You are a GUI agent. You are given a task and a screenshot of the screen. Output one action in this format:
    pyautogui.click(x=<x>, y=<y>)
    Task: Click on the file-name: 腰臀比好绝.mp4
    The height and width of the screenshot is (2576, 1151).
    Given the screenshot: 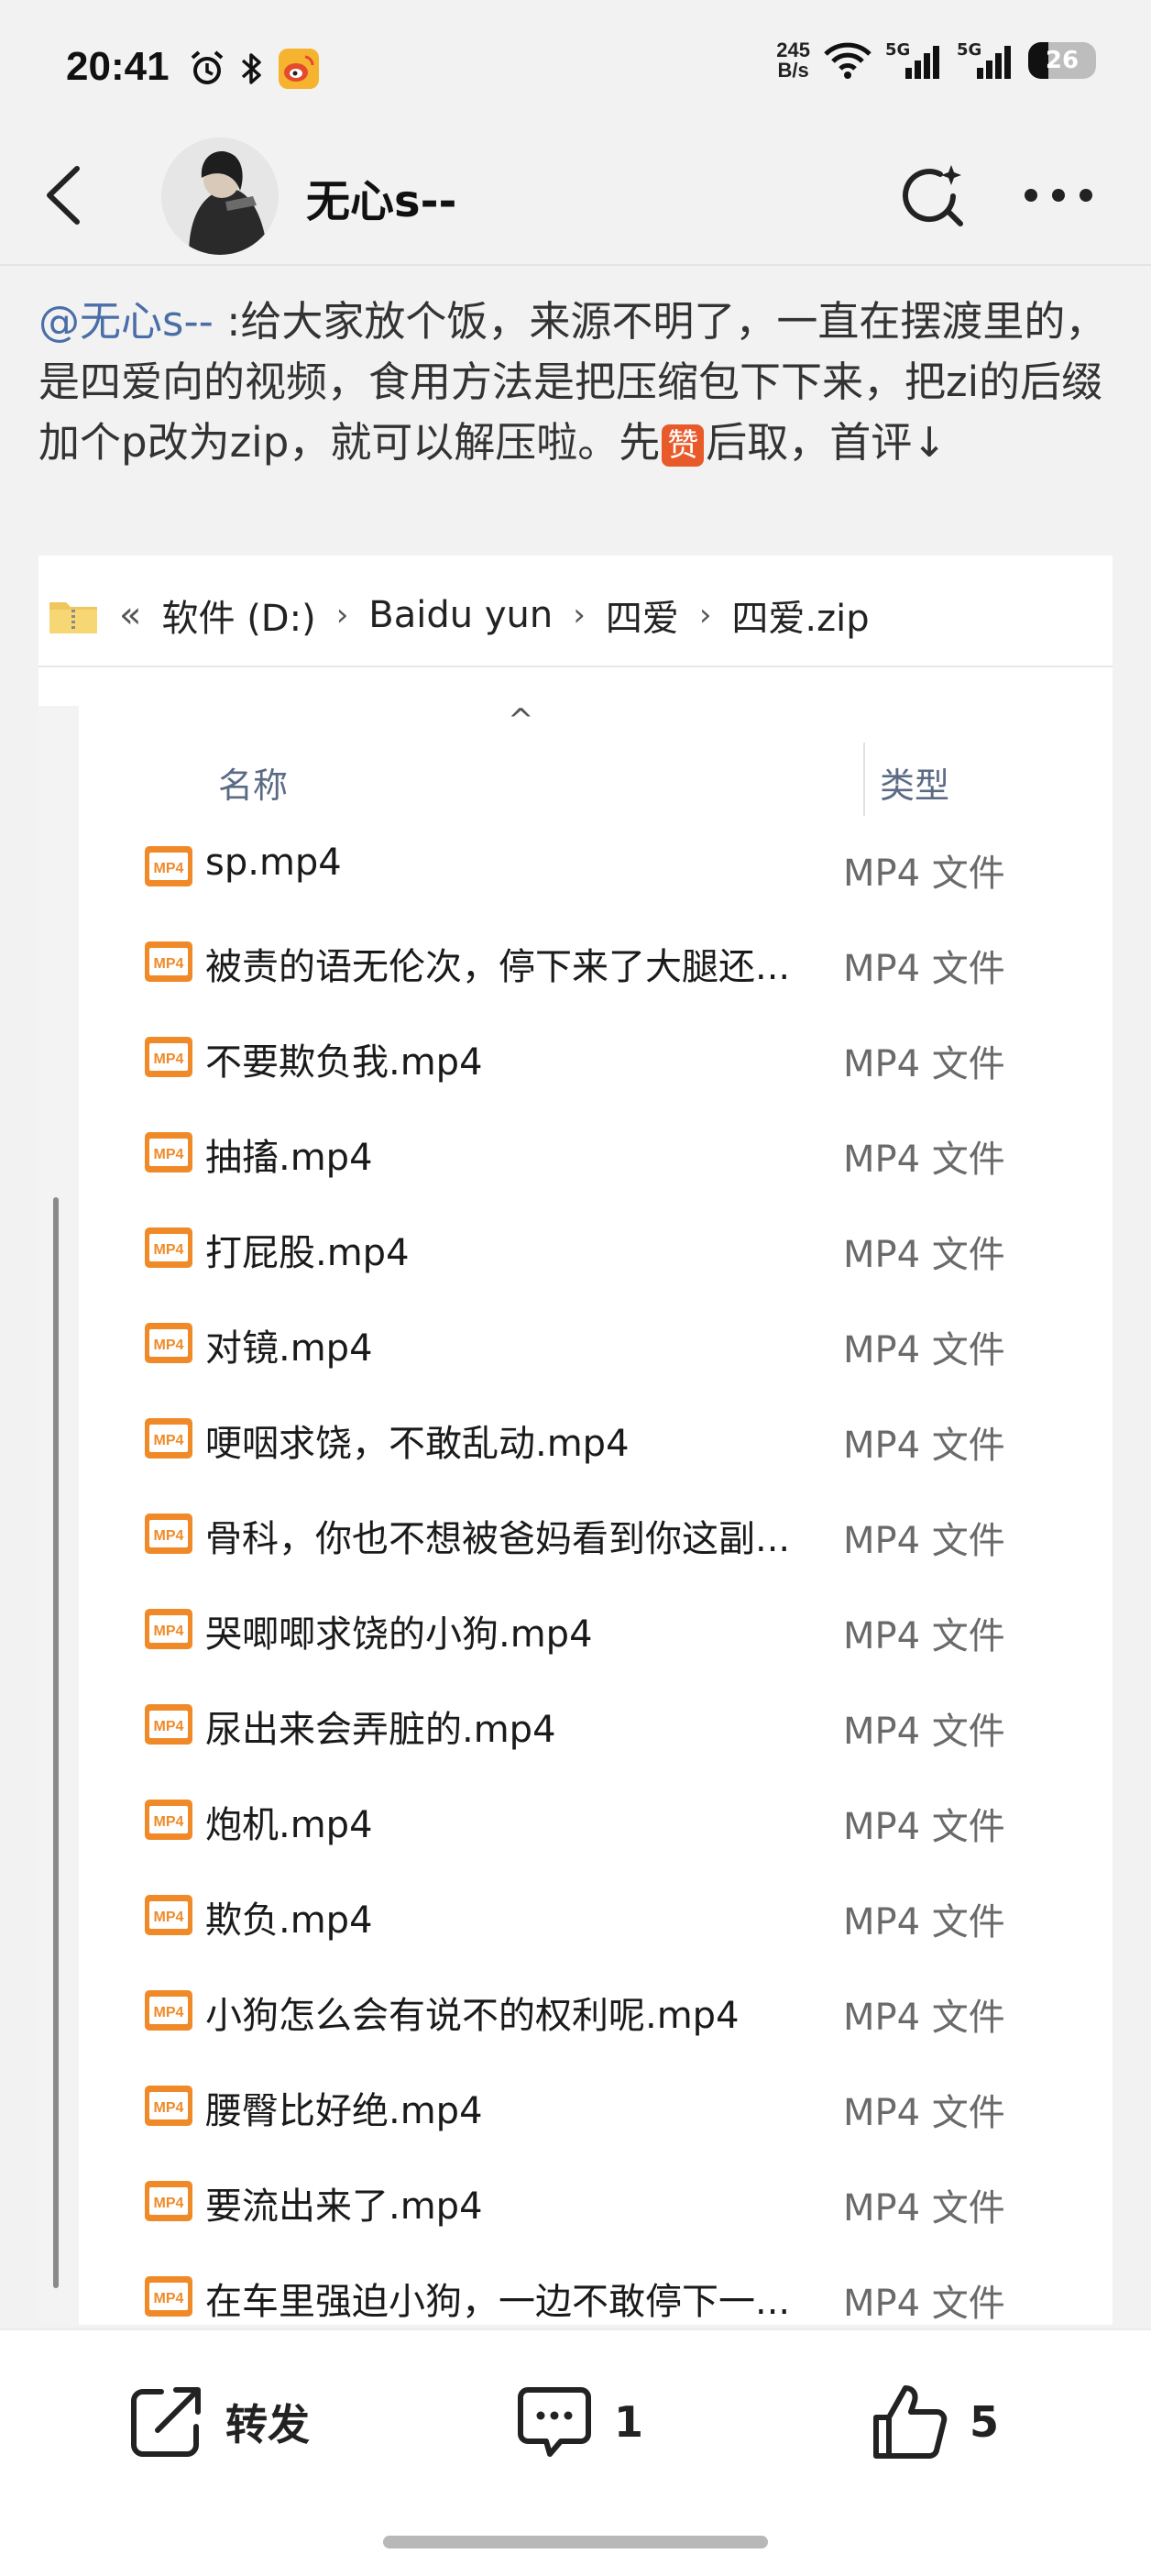 What is the action you would take?
    pyautogui.click(x=344, y=2111)
    